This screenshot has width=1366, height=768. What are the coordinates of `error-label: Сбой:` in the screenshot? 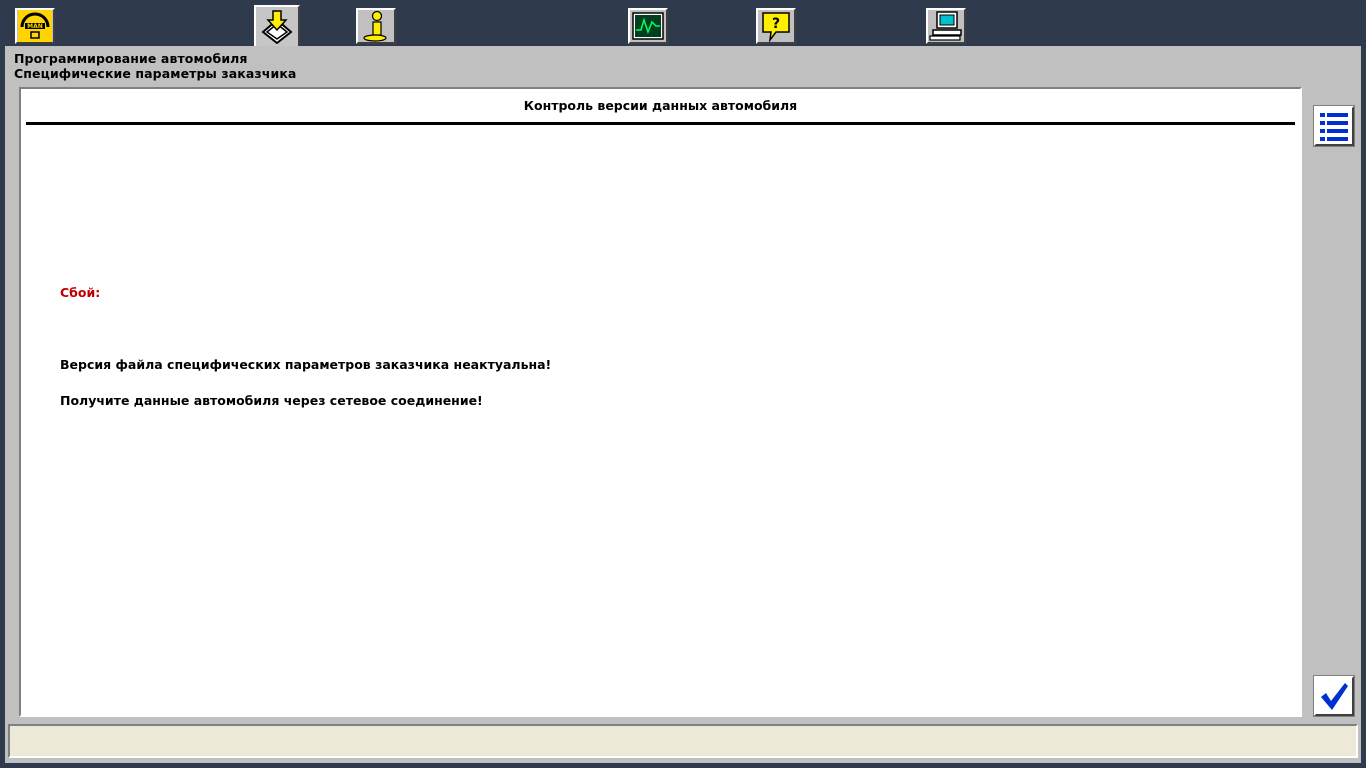 It's located at (80, 292).